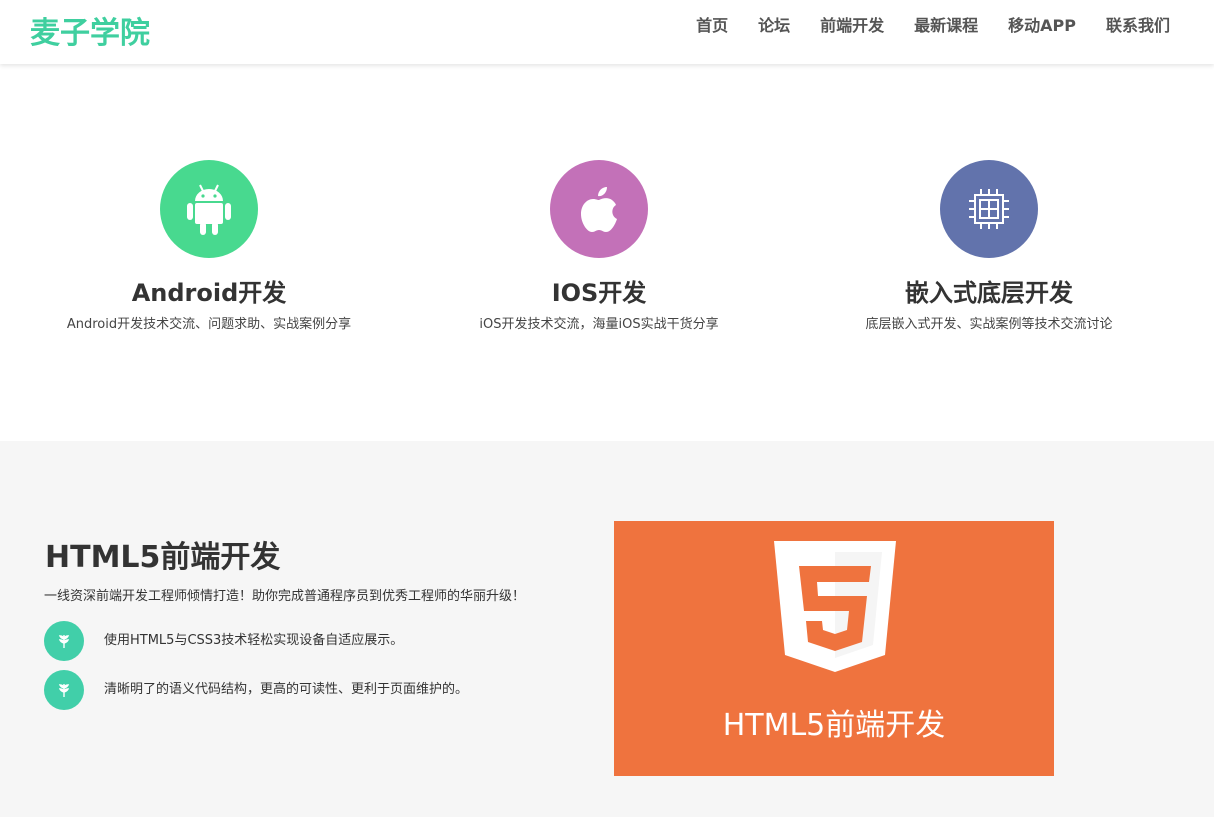 Image resolution: width=1214 pixels, height=817 pixels. What do you see at coordinates (1138, 26) in the screenshot?
I see `nav-item-contact: 联系我们` at bounding box center [1138, 26].